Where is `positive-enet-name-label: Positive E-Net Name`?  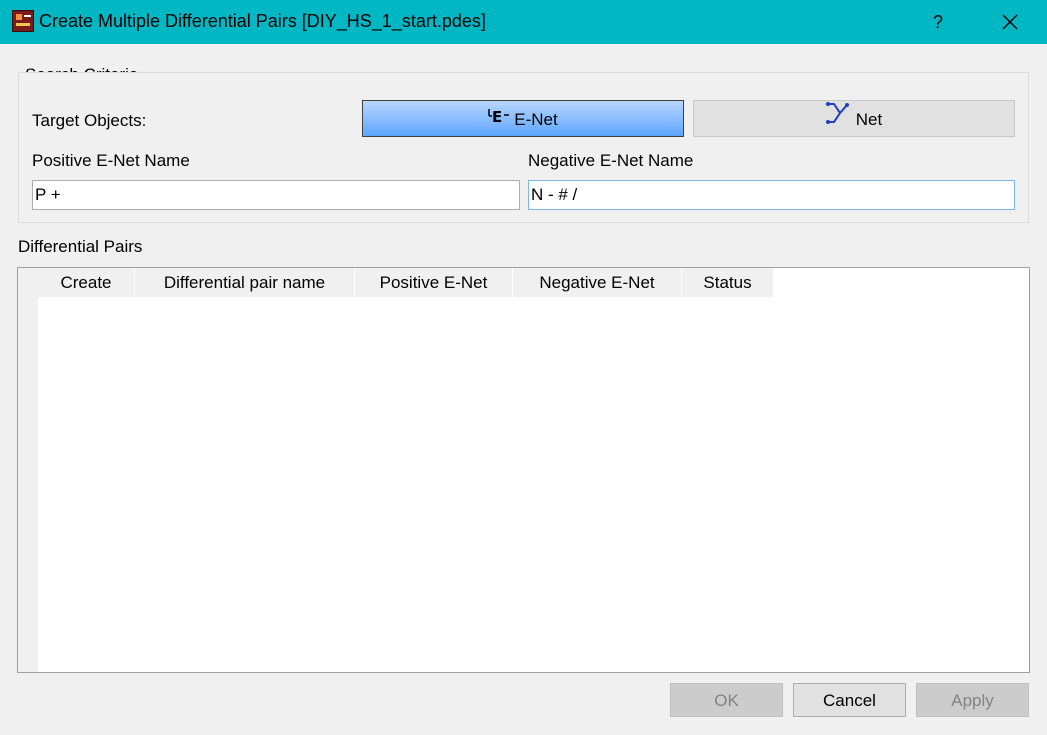 positive-enet-name-label: Positive E-Net Name is located at coordinates (111, 160).